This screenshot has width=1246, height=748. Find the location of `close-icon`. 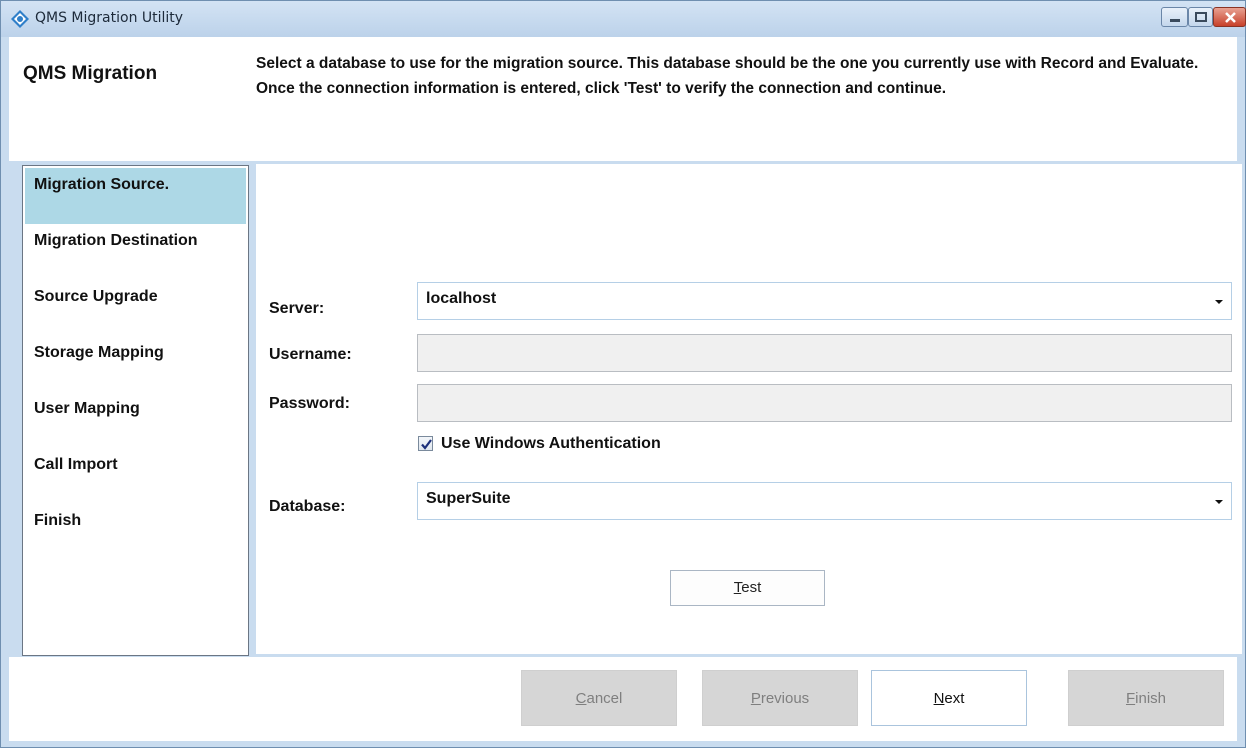

close-icon is located at coordinates (1230, 17).